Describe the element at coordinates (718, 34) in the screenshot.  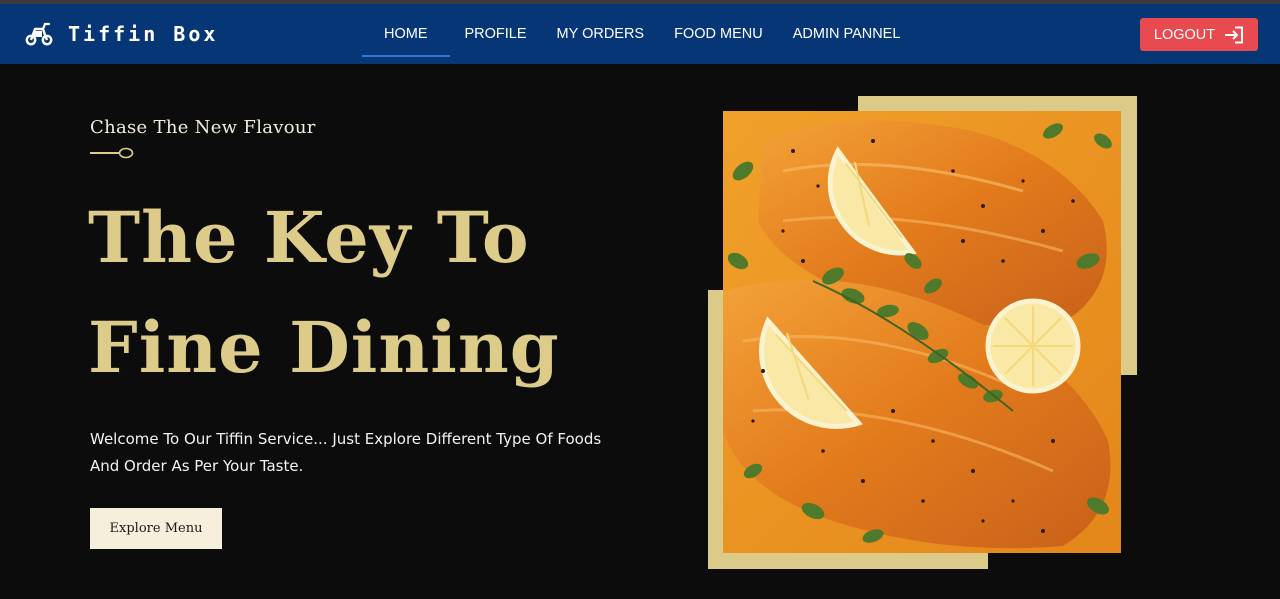
I see `nav-food-menu: FOOD MENU` at that location.